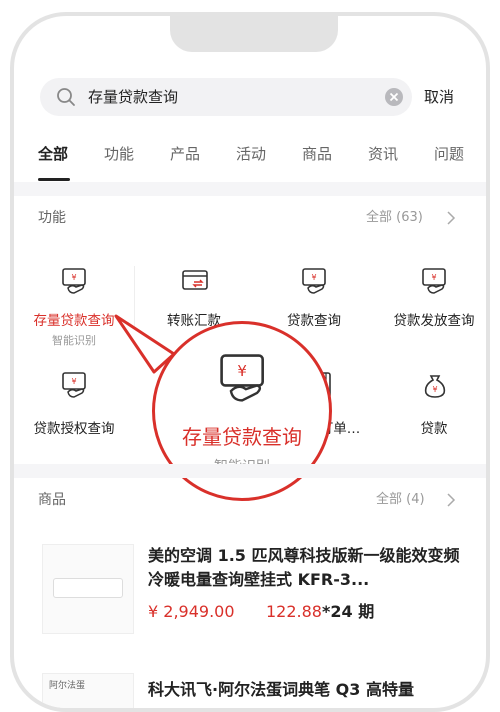 Image resolution: width=500 pixels, height=712 pixels. What do you see at coordinates (53, 154) in the screenshot?
I see `tab-all: 全部` at bounding box center [53, 154].